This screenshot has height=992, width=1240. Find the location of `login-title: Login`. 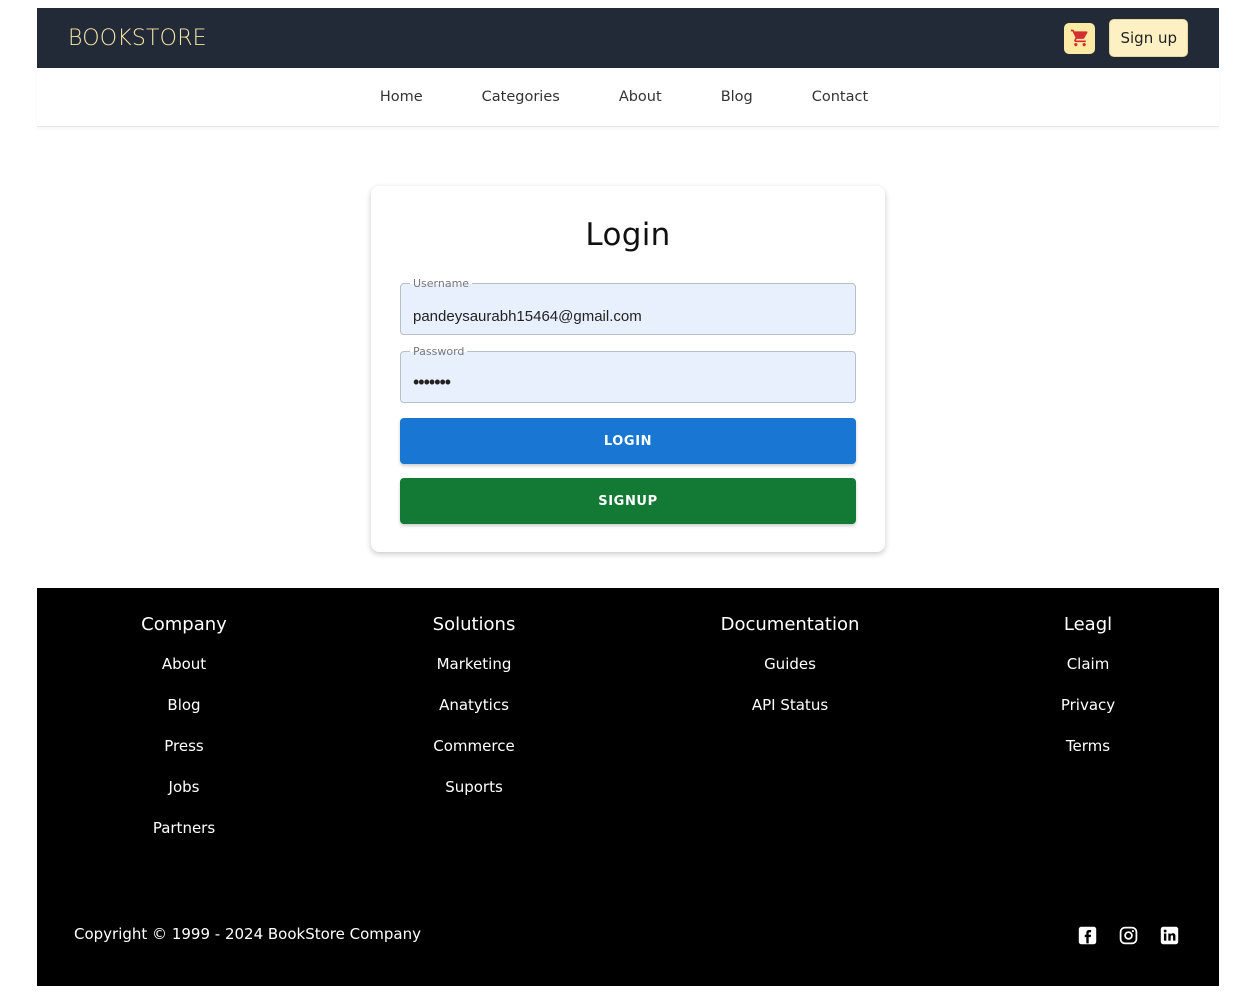

login-title: Login is located at coordinates (628, 235).